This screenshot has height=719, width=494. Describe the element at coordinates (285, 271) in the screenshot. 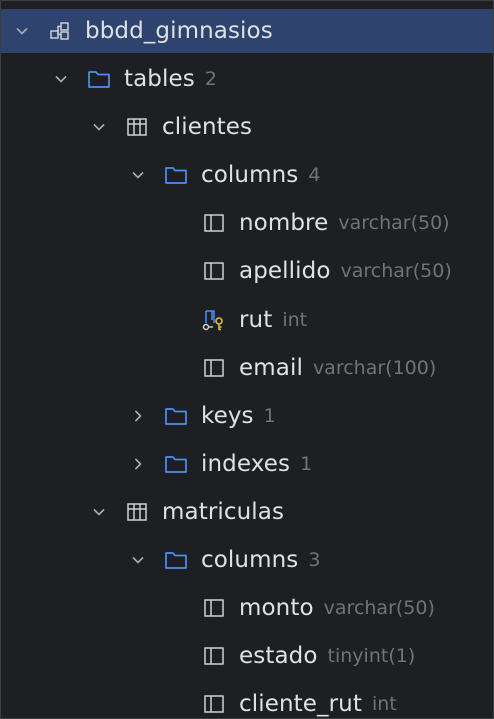

I see `column-name: apellido` at that location.